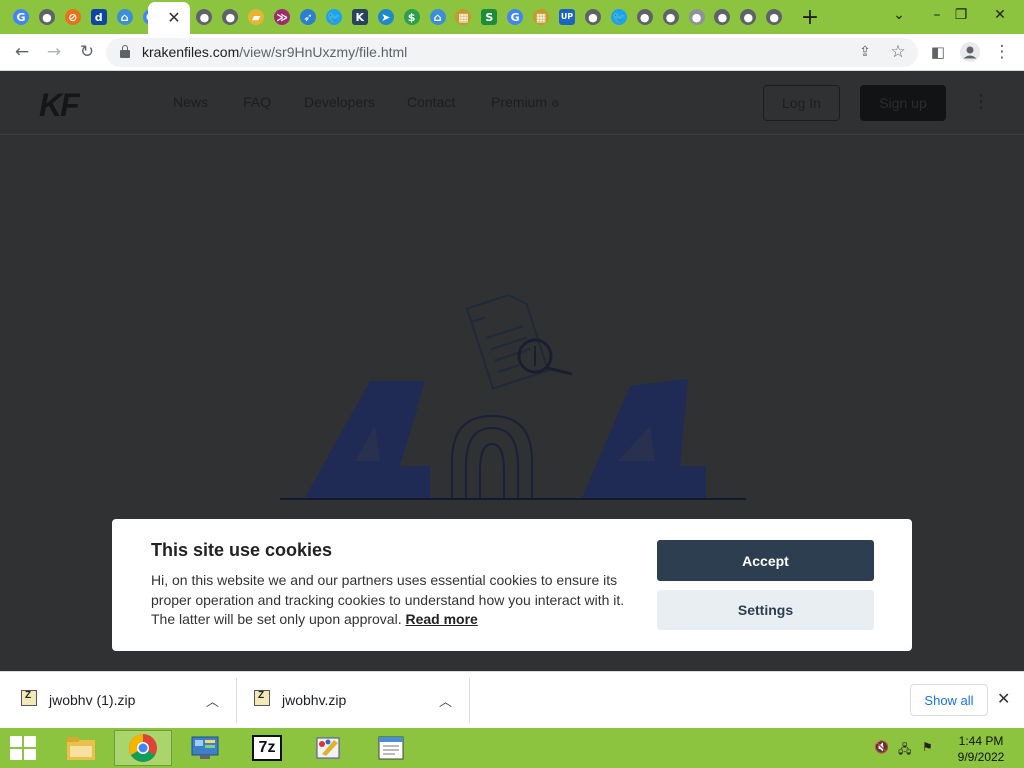  Describe the element at coordinates (981, 749) in the screenshot. I see `system-clock: 1:44 PM 9/9/2022` at that location.